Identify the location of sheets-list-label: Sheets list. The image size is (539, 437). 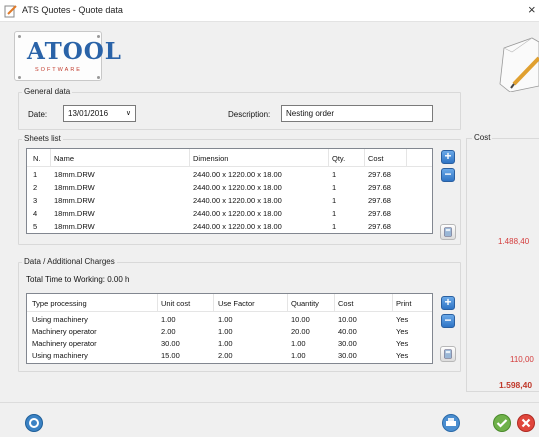
(42, 138).